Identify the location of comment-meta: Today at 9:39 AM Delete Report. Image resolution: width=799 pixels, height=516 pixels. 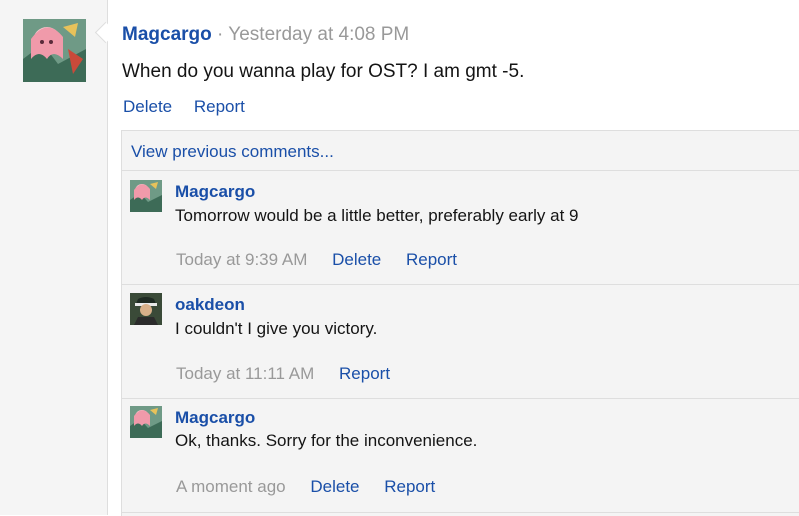
(326, 260).